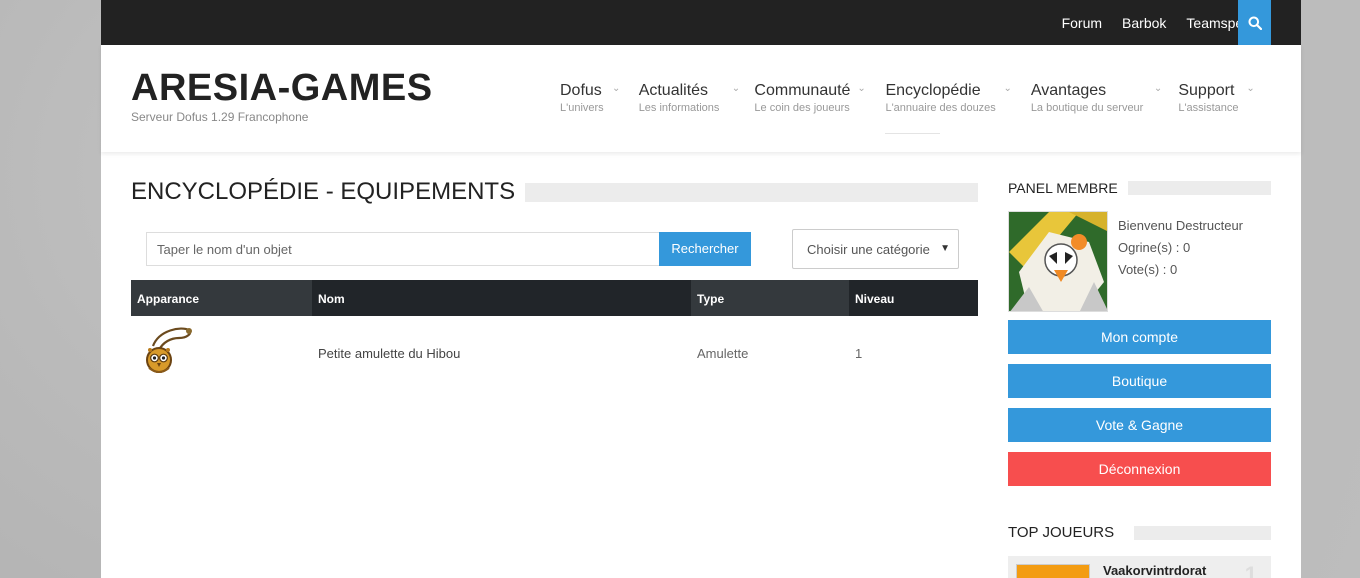 The image size is (1360, 578). I want to click on item-appearance-cell, so click(221, 353).